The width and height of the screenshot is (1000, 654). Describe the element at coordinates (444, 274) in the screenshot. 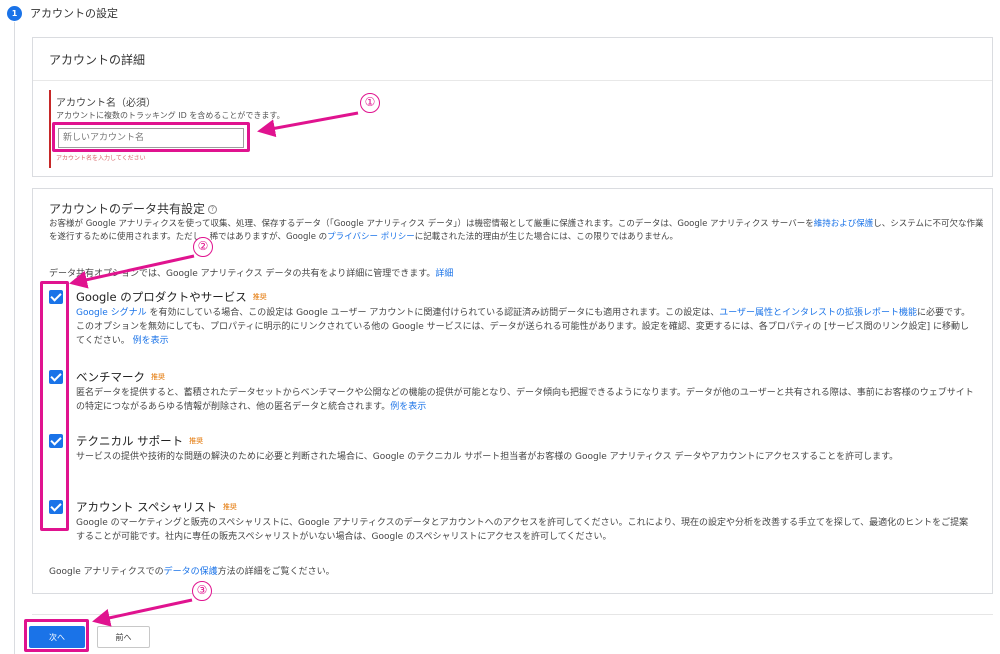

I see `learn-more-link: 詳細` at that location.